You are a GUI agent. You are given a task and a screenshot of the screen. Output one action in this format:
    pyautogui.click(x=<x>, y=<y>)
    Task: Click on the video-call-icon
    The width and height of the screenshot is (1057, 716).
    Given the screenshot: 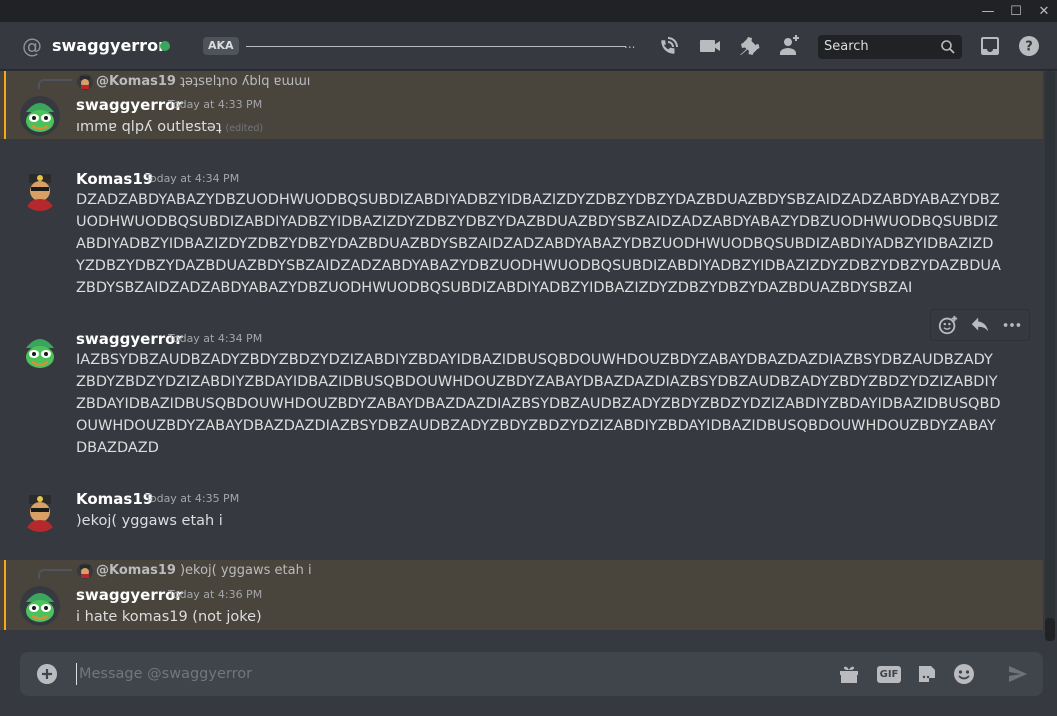 What is the action you would take?
    pyautogui.click(x=710, y=46)
    